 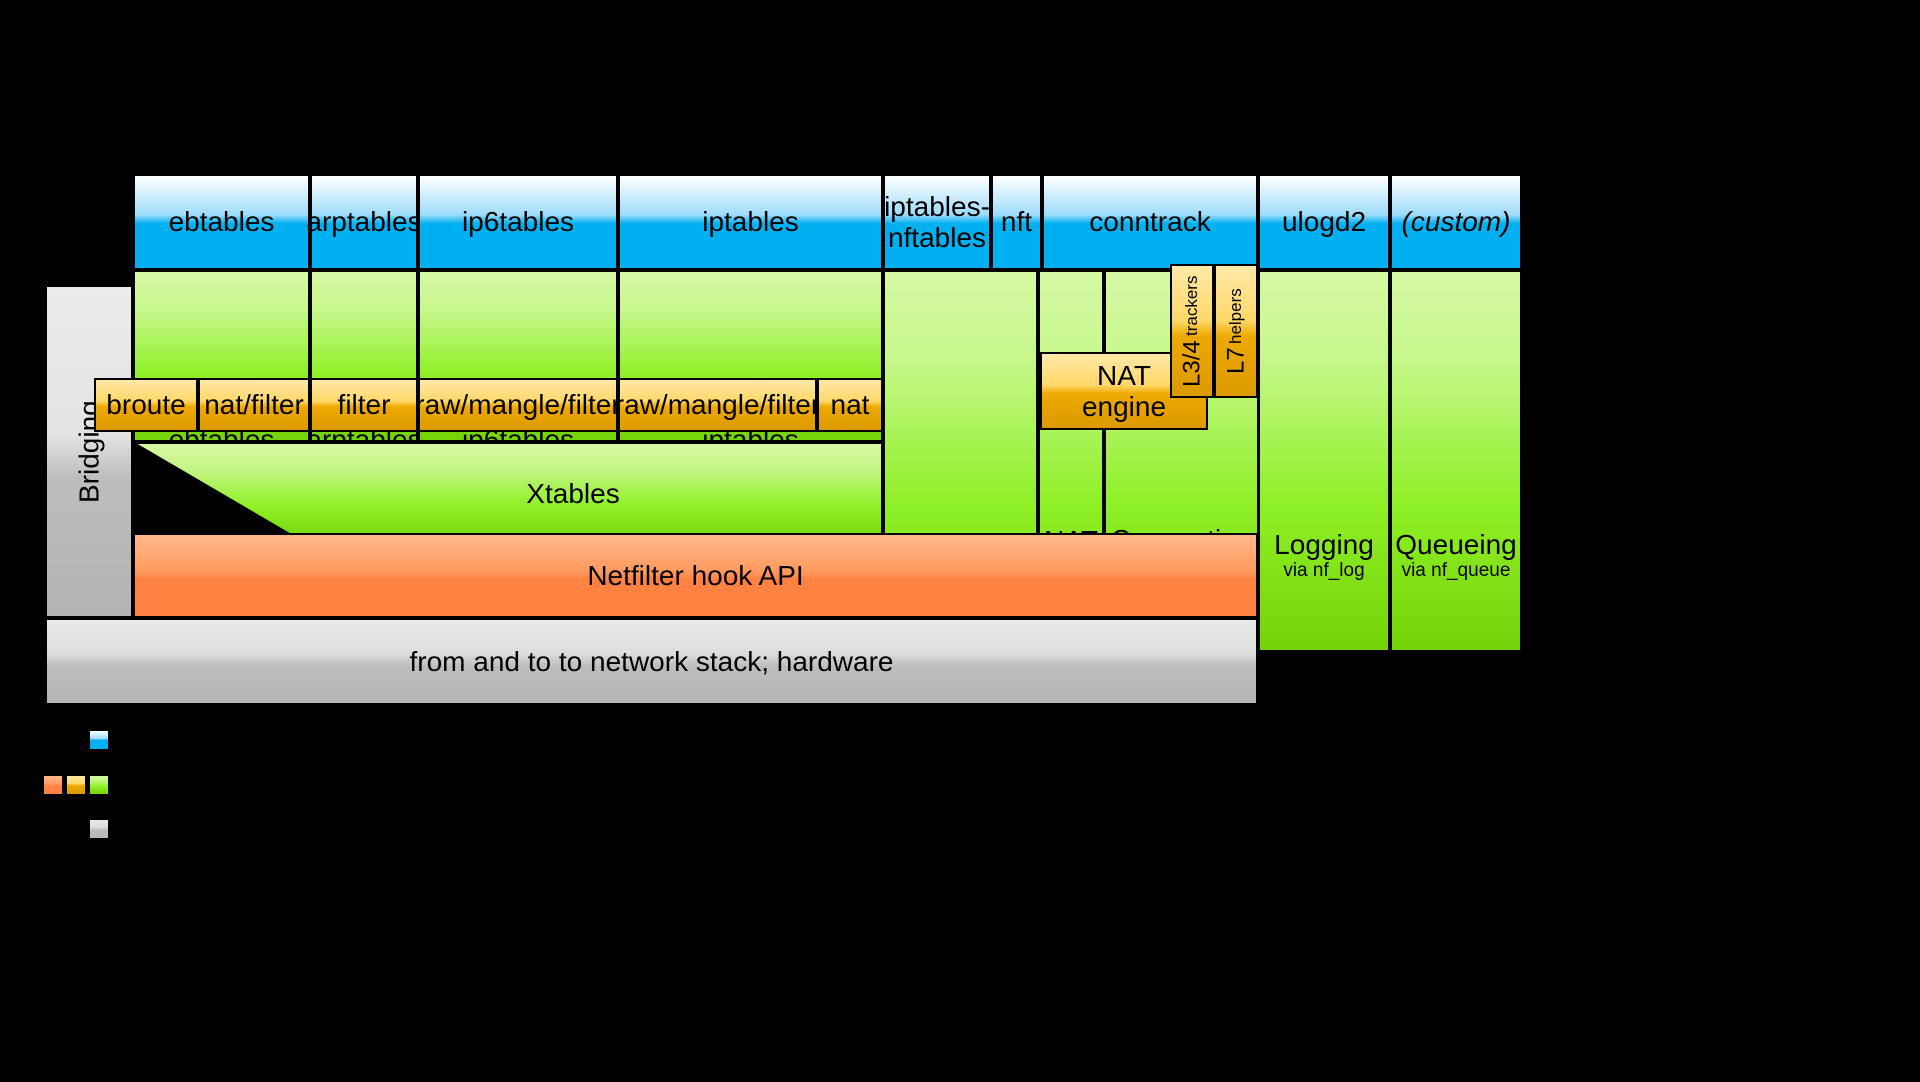 I want to click on l34-trackers-label: L3/4 trackers, so click(x=1192, y=331).